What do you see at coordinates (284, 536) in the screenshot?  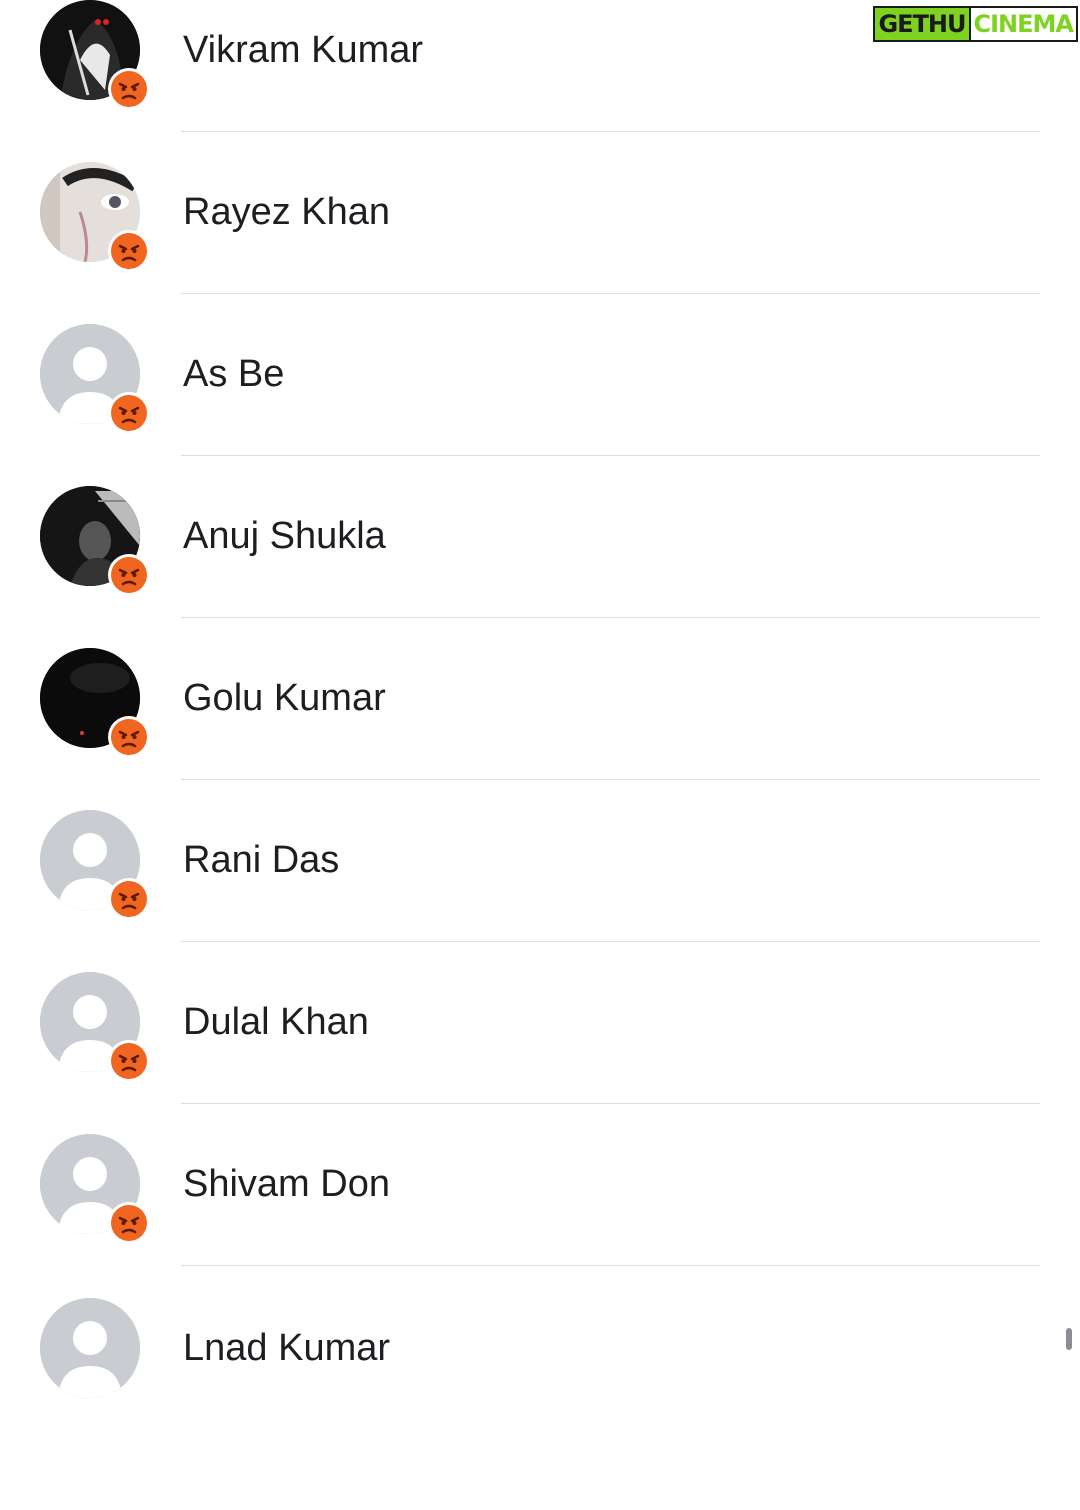 I see `contact-name: Anuj Shukla` at bounding box center [284, 536].